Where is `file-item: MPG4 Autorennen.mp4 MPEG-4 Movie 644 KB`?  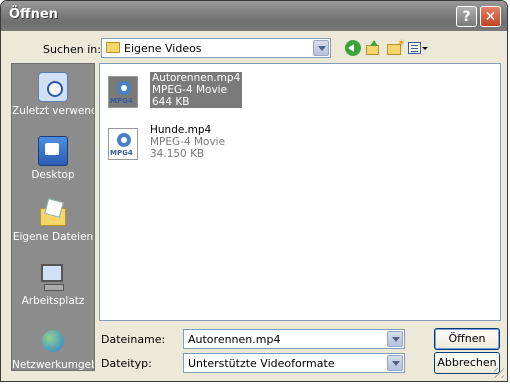 file-item: MPG4 Autorennen.mp4 MPEG-4 Movie 644 KB is located at coordinates (208, 94).